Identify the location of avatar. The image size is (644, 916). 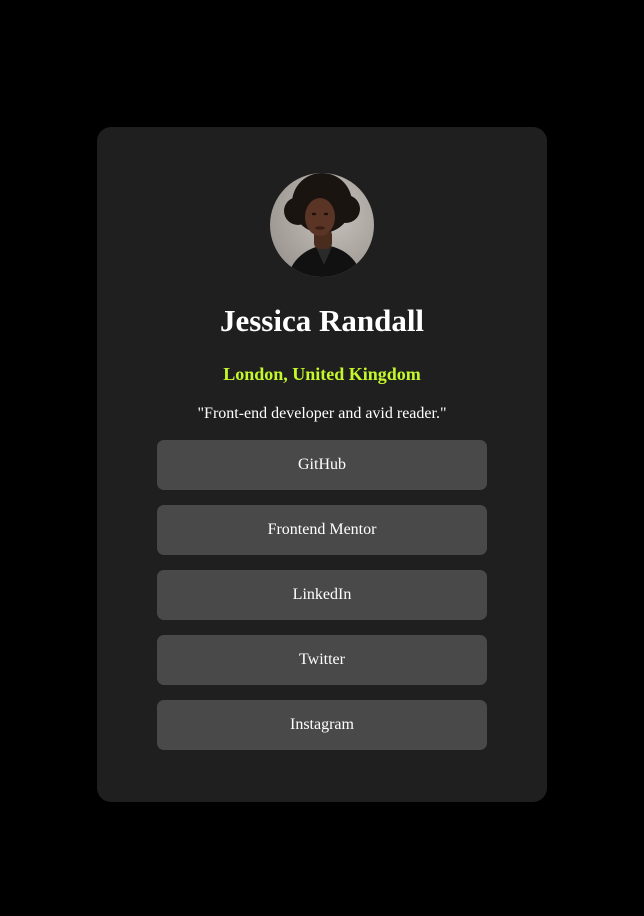
(322, 225).